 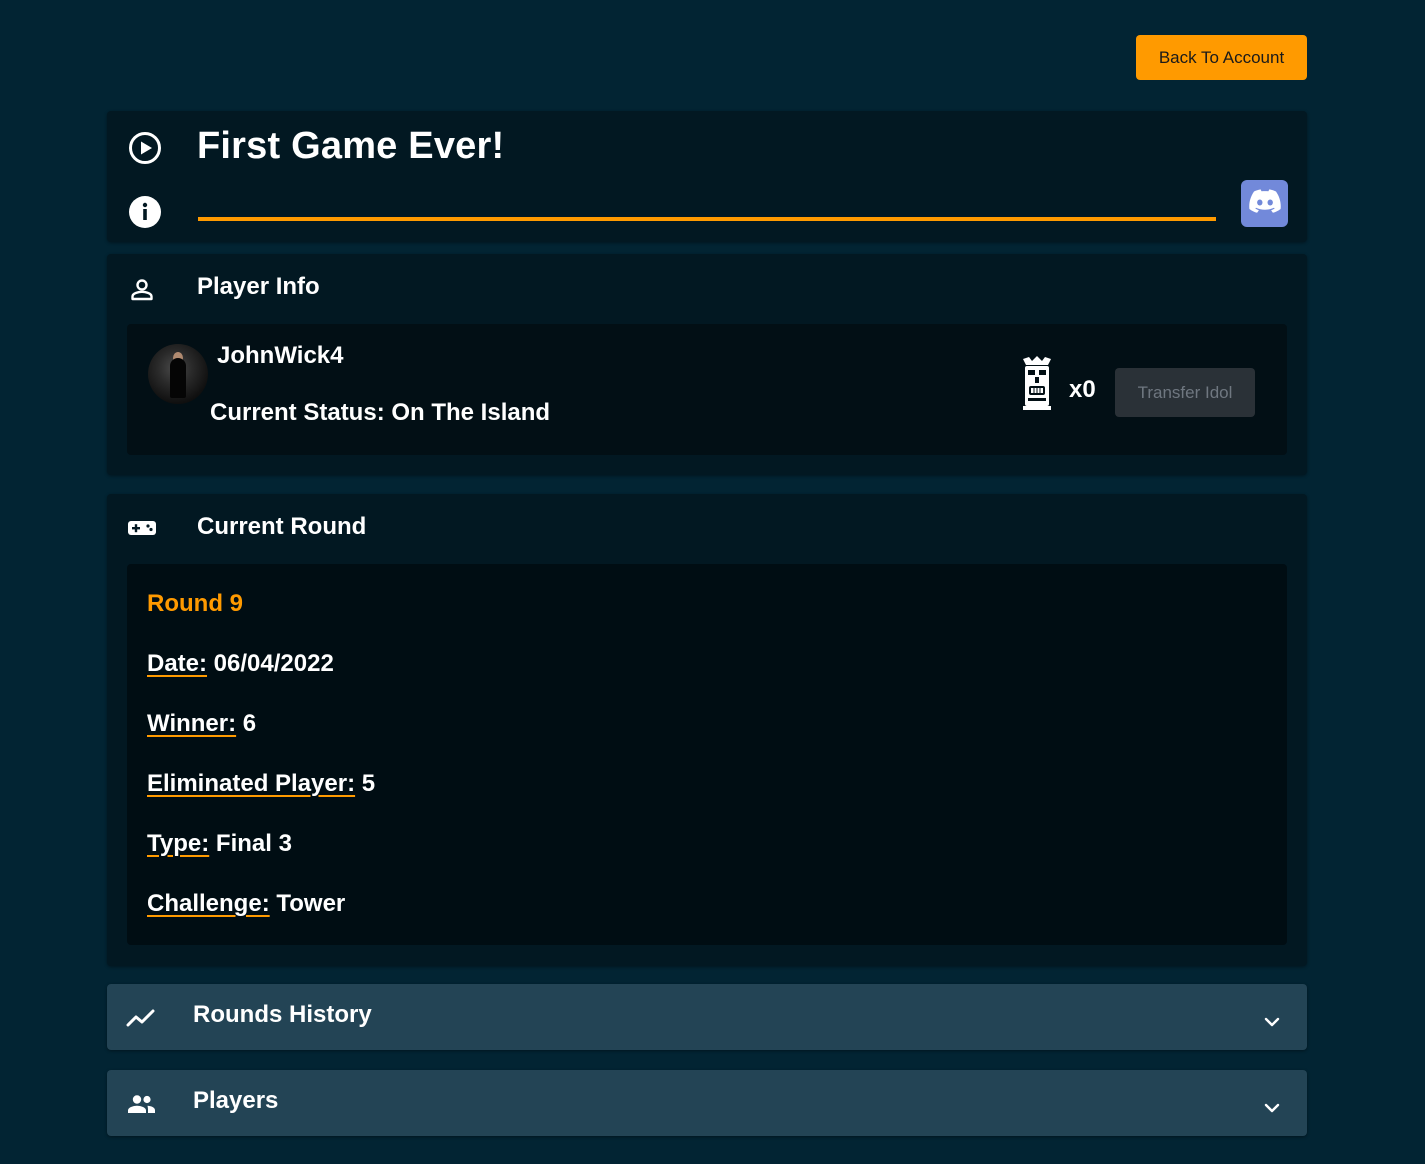 What do you see at coordinates (707, 219) in the screenshot?
I see `title-divider` at bounding box center [707, 219].